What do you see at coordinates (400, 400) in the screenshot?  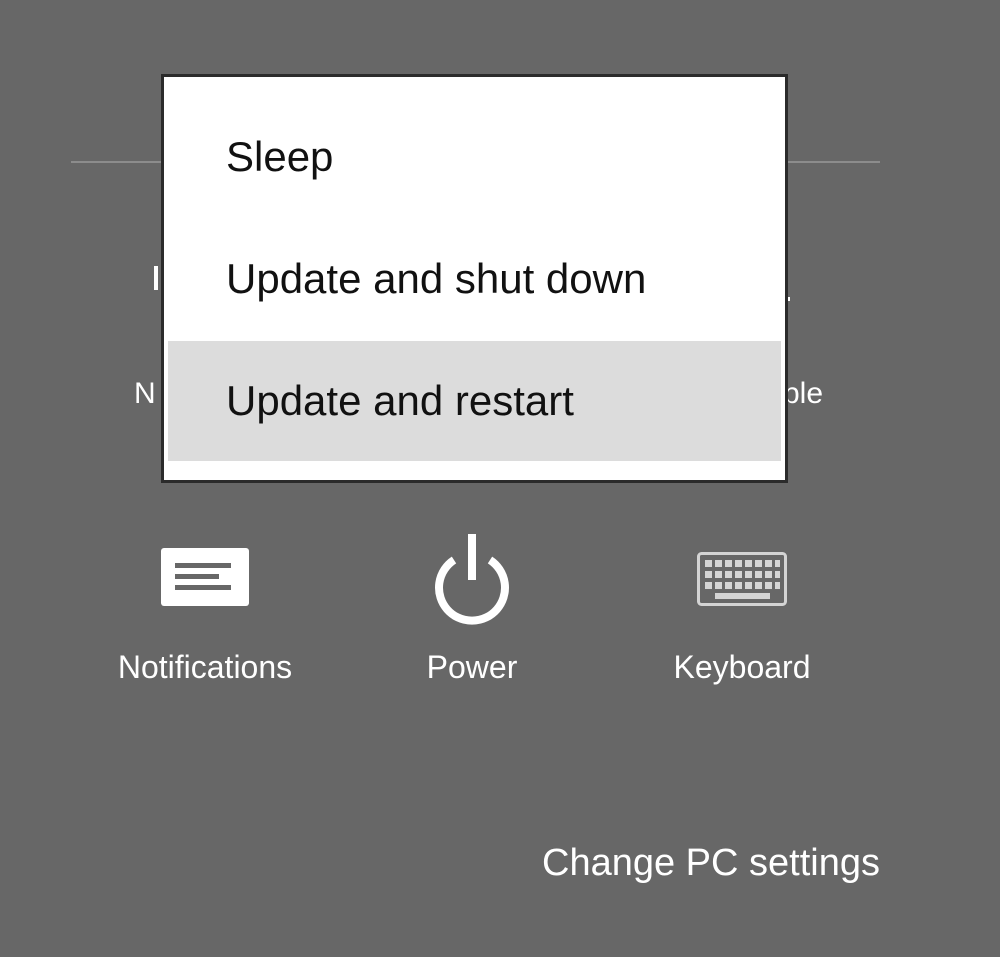 I see `menu-item-label: Update and restart` at bounding box center [400, 400].